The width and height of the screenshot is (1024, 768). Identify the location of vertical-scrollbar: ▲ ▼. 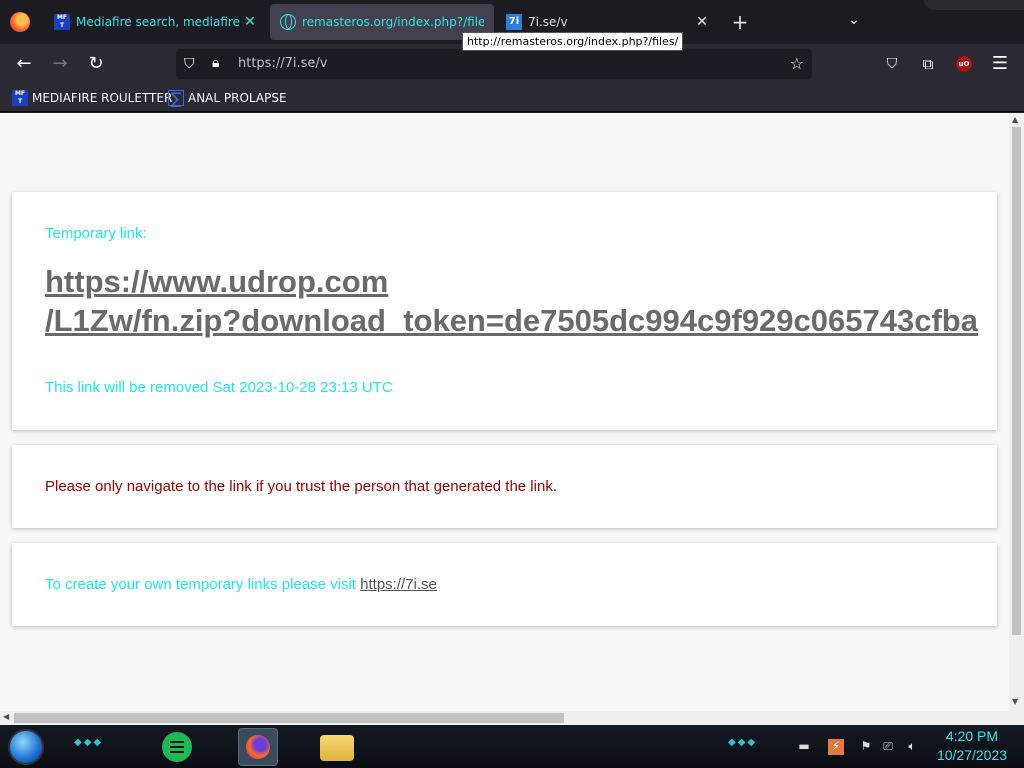
(1016, 412).